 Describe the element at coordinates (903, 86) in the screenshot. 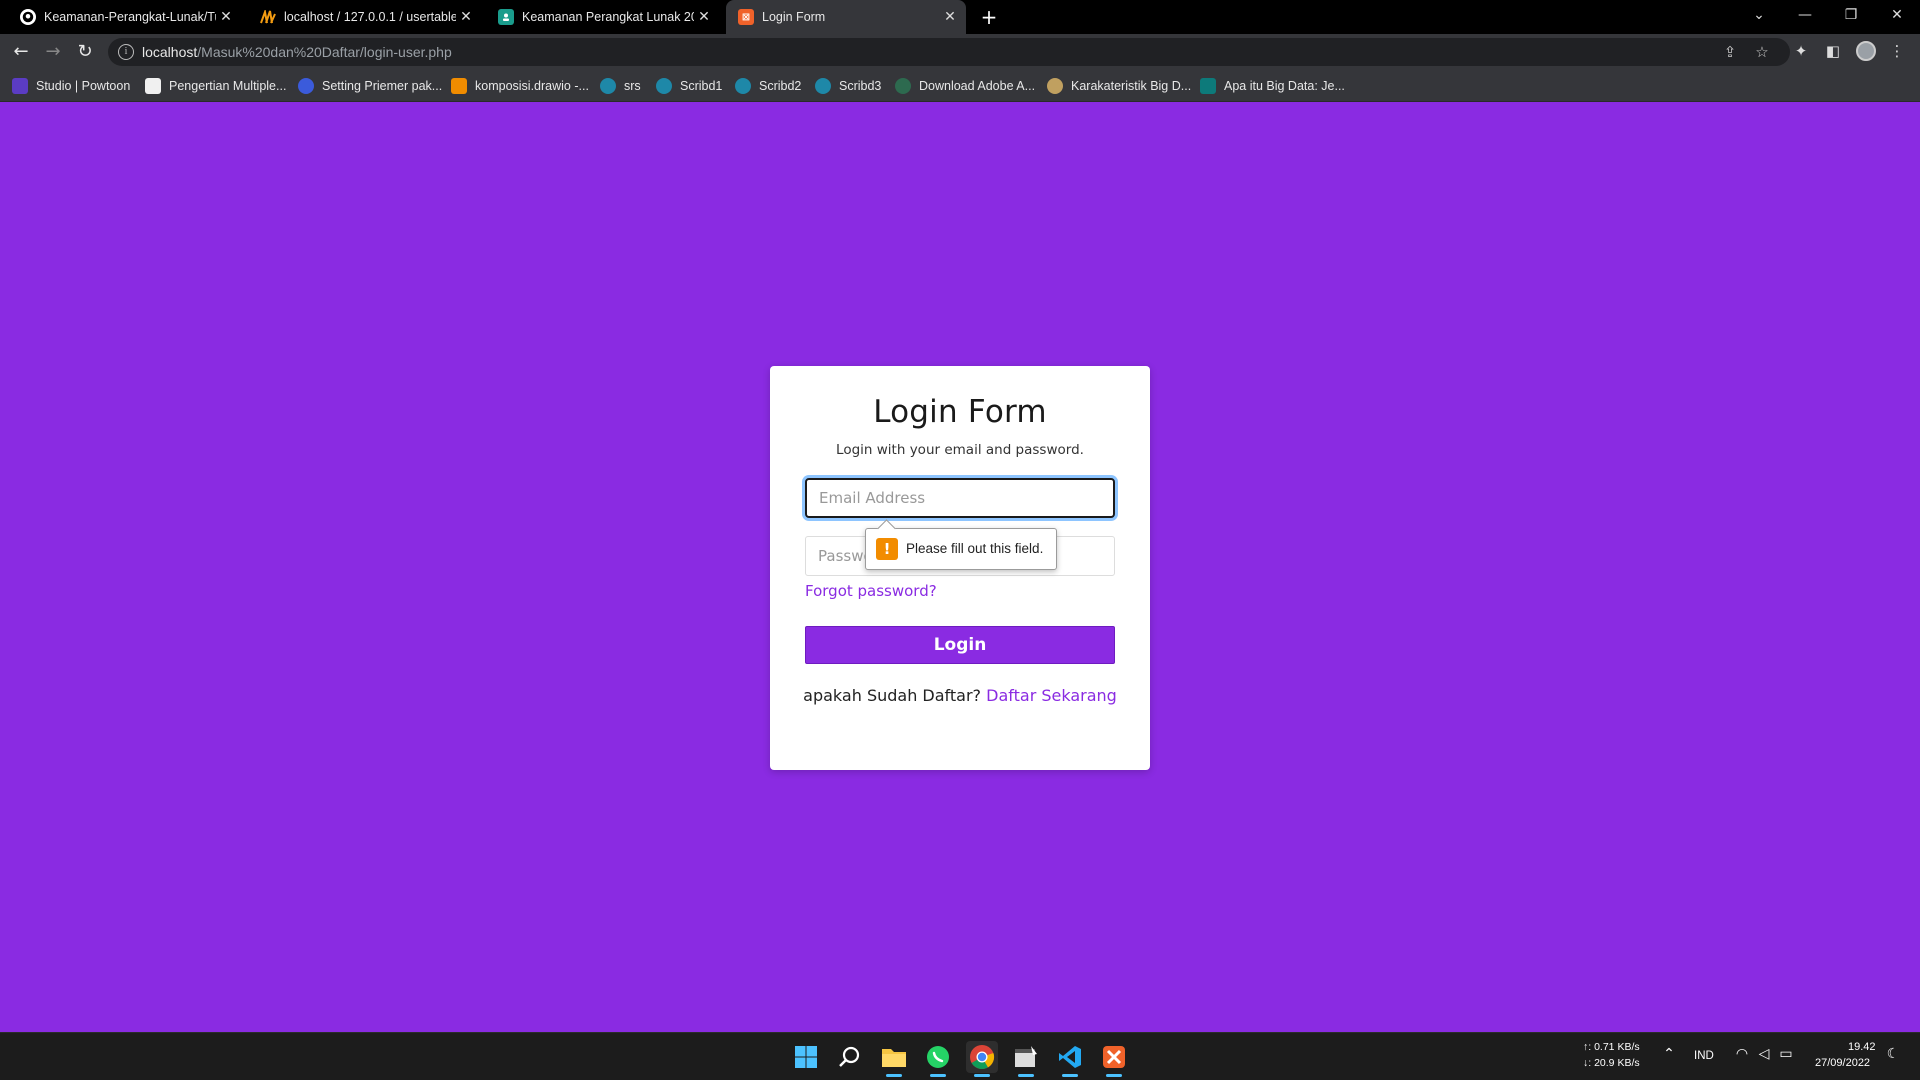

I see `download-icon` at that location.